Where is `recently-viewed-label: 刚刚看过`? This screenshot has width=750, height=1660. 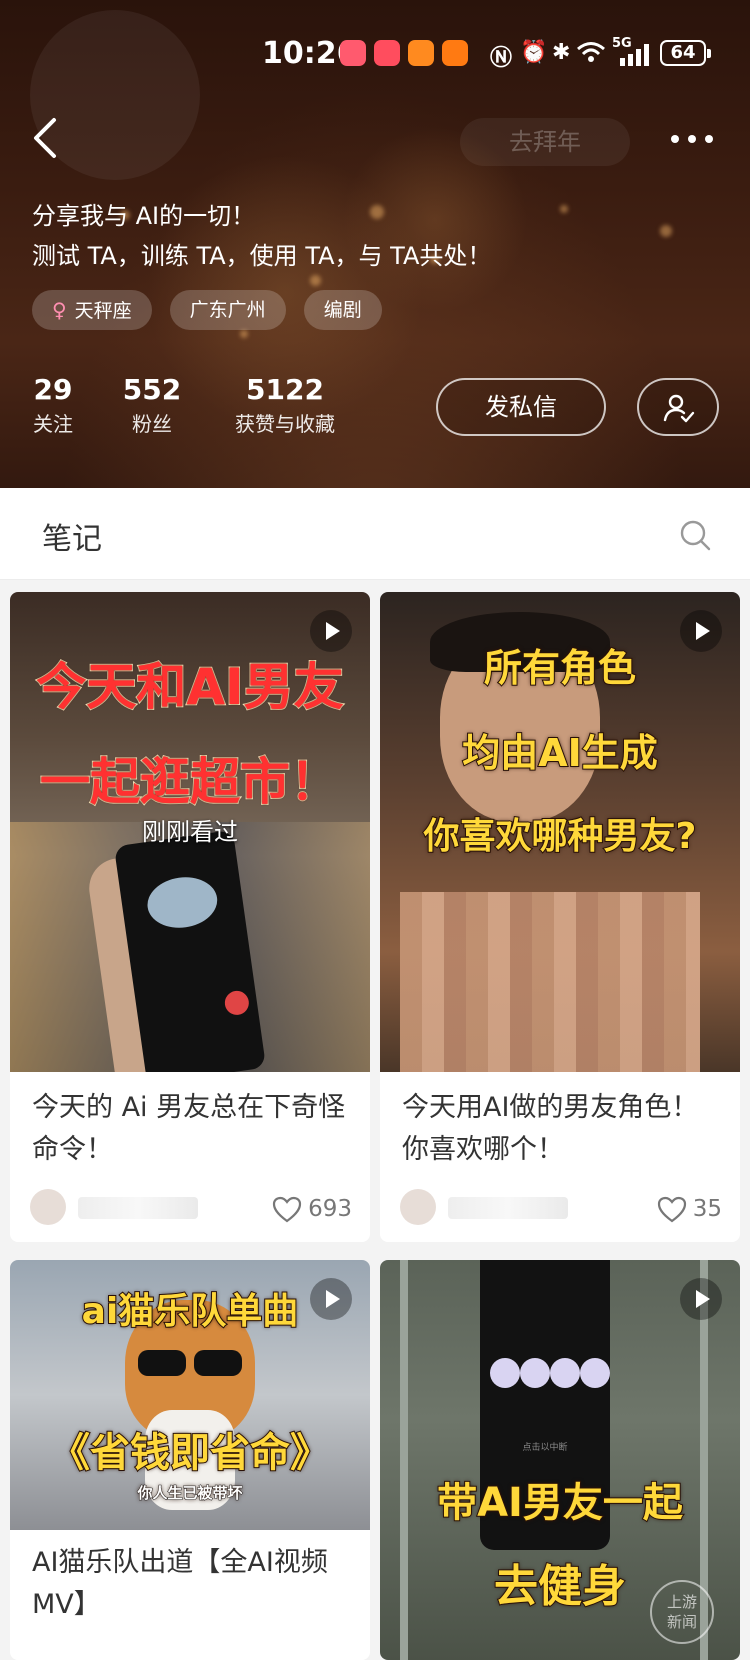 recently-viewed-label: 刚刚看过 is located at coordinates (190, 832).